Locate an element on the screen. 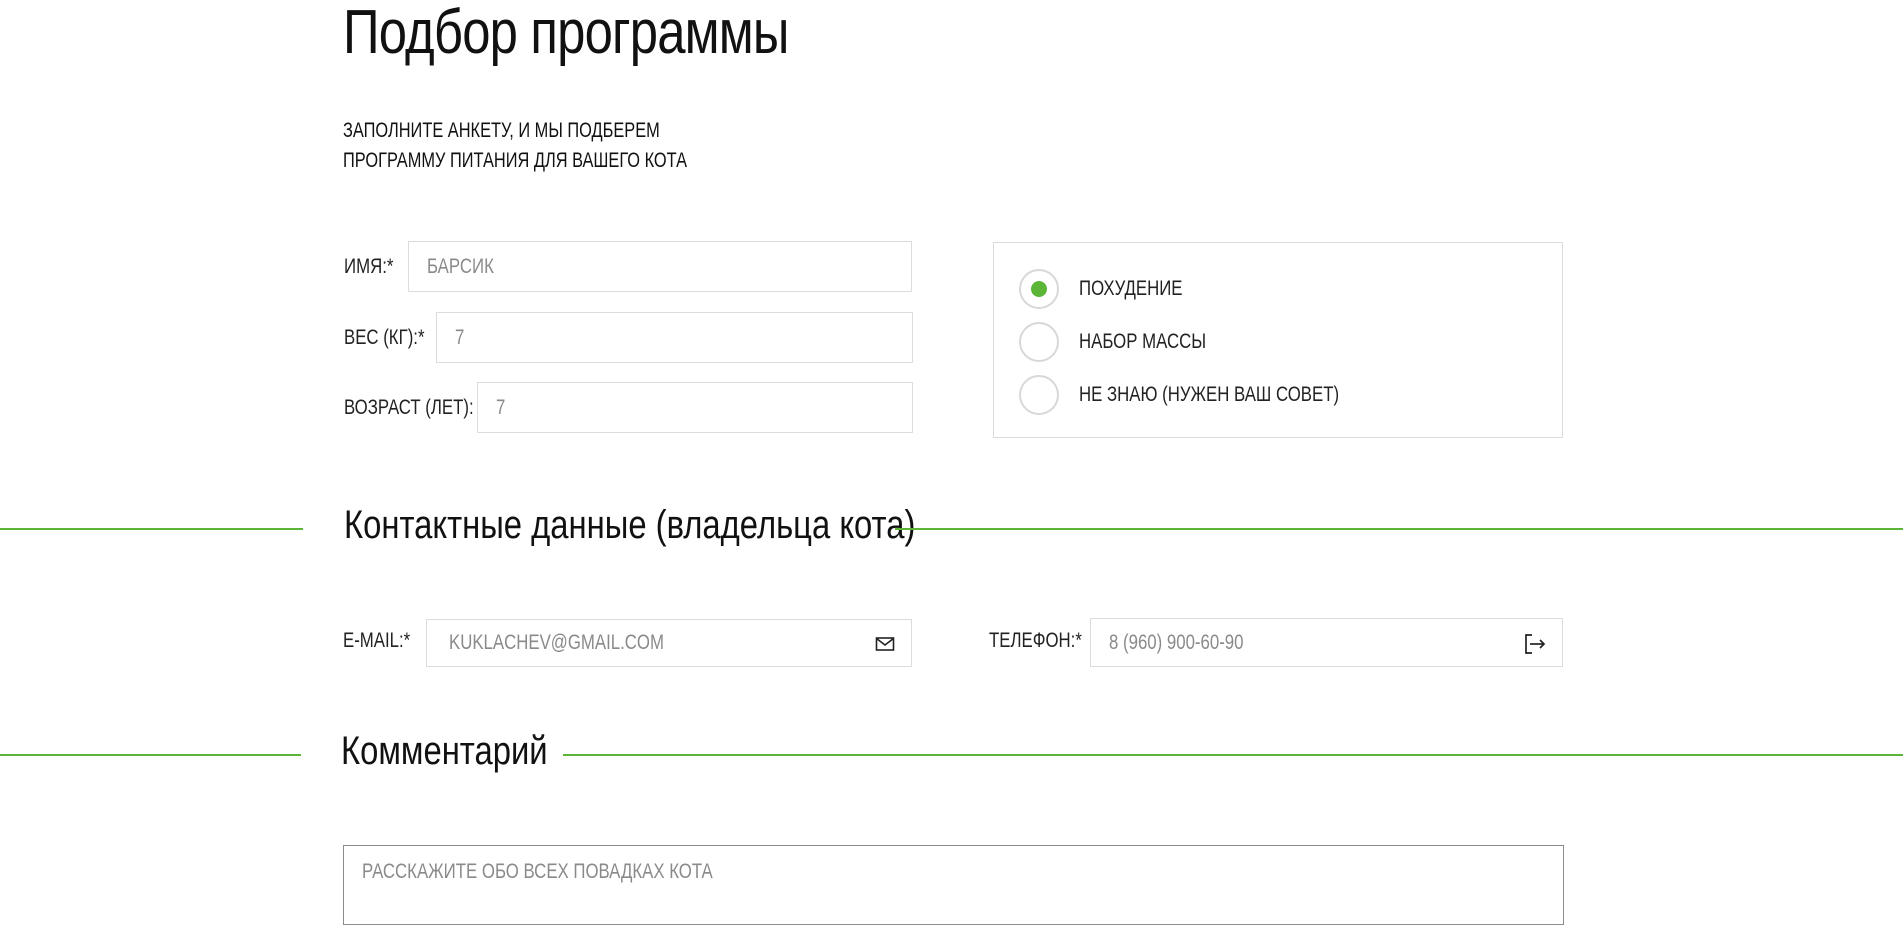  cat-name-input: БАРСИК is located at coordinates (660, 266).